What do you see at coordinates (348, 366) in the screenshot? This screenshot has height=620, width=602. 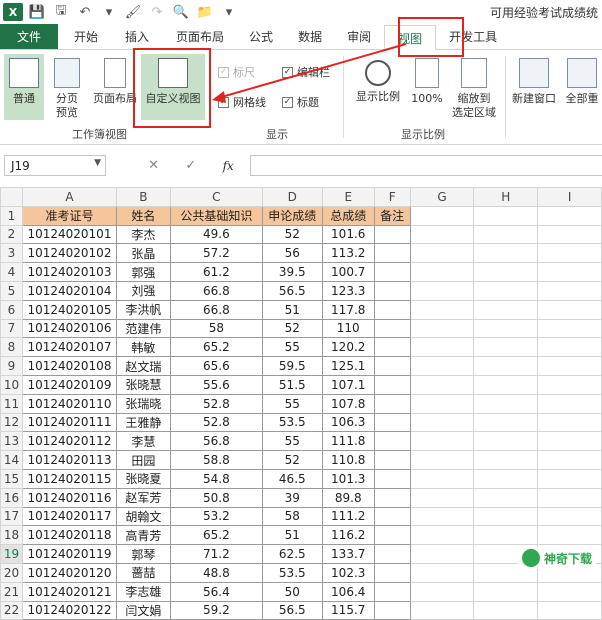 I see `data-cell: 125.1` at bounding box center [348, 366].